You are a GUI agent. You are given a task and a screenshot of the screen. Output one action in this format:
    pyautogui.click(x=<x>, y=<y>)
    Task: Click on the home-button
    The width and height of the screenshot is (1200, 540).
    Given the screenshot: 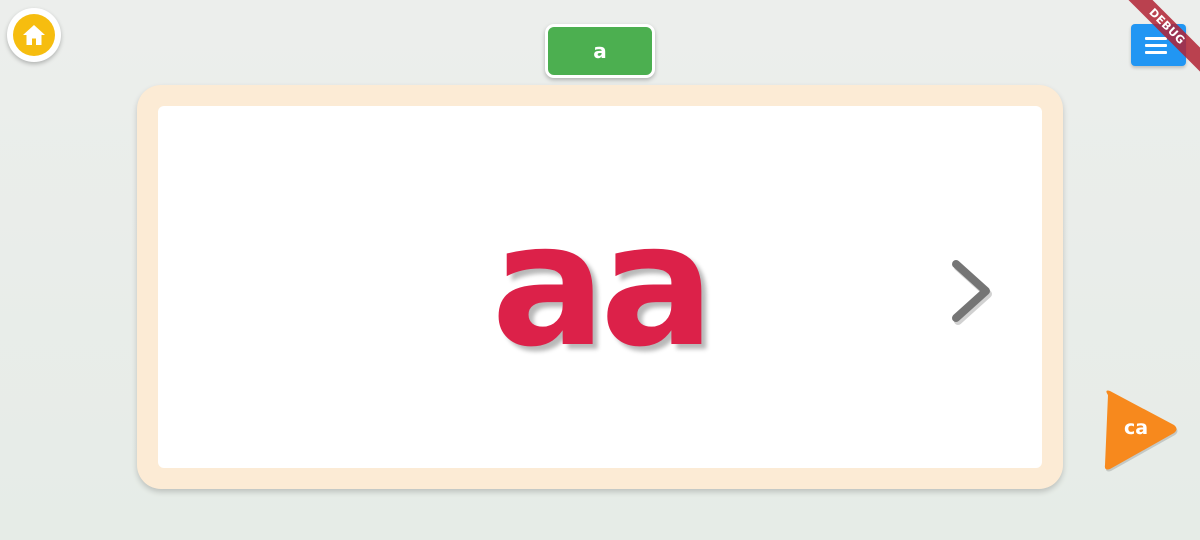 What is the action you would take?
    pyautogui.click(x=34, y=35)
    